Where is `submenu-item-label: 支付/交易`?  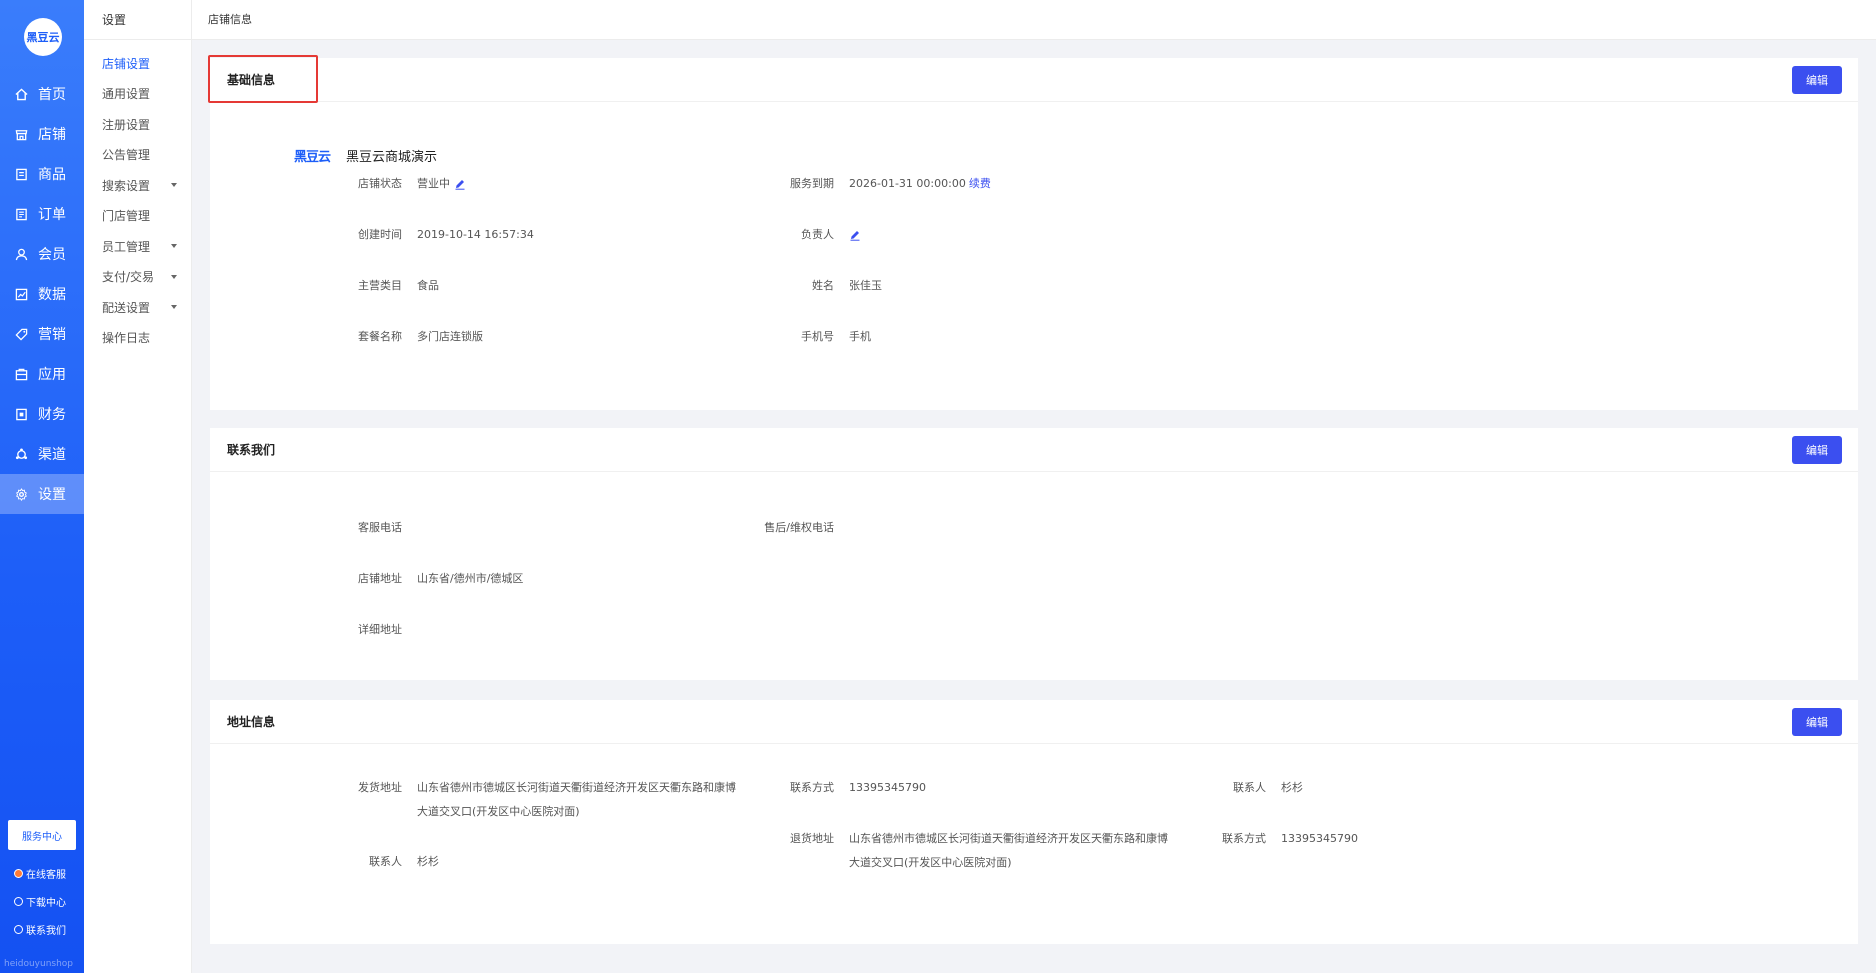
submenu-item-label: 支付/交易 is located at coordinates (128, 277).